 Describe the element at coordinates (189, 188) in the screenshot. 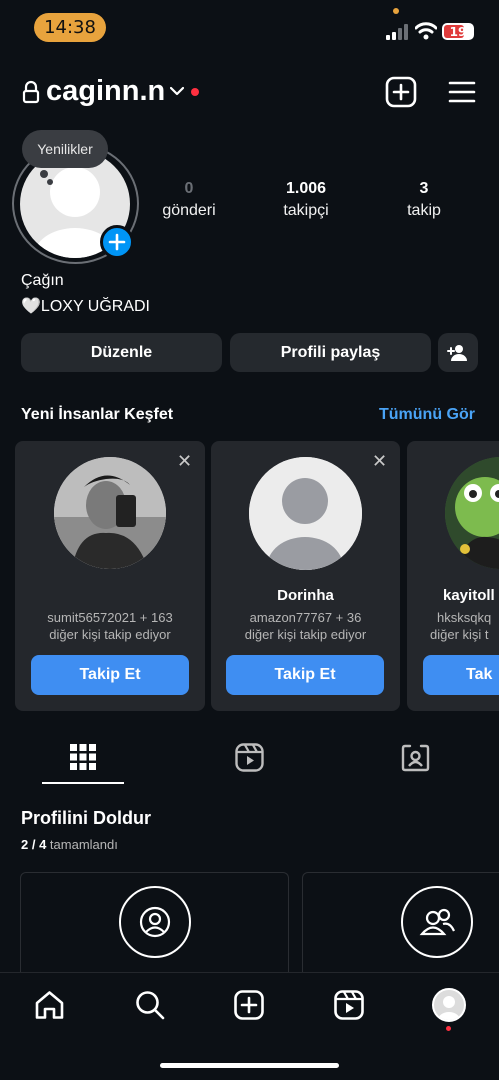

I see `stat-posts-value: 0` at that location.